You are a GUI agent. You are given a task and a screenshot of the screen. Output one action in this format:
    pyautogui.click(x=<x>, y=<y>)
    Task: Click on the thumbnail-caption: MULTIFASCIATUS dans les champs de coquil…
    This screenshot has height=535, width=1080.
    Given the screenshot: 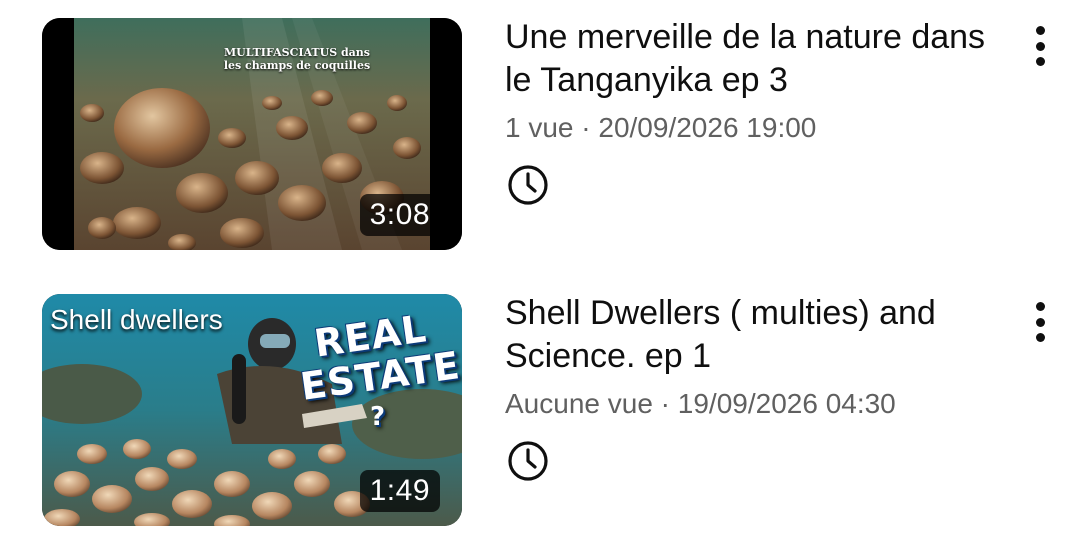 What is the action you would take?
    pyautogui.click(x=297, y=59)
    